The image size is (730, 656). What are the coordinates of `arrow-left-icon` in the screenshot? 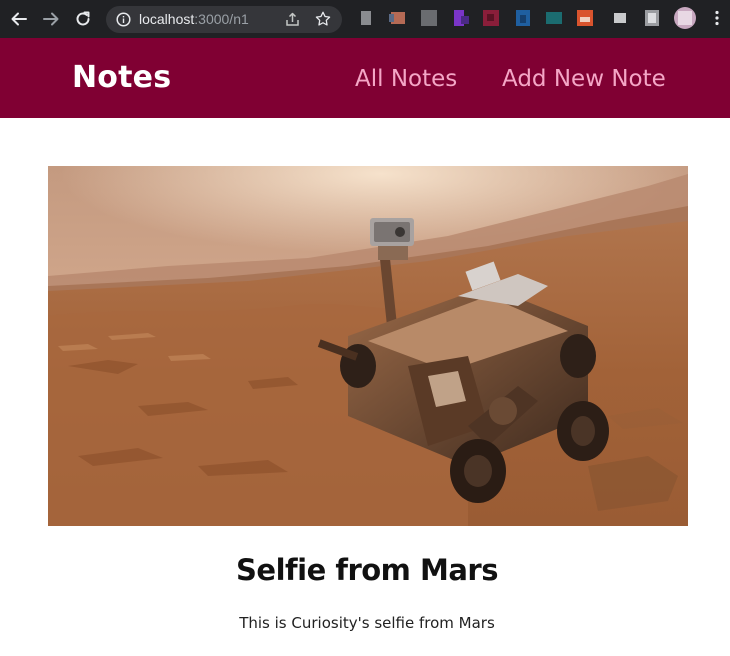 It's located at (19, 19).